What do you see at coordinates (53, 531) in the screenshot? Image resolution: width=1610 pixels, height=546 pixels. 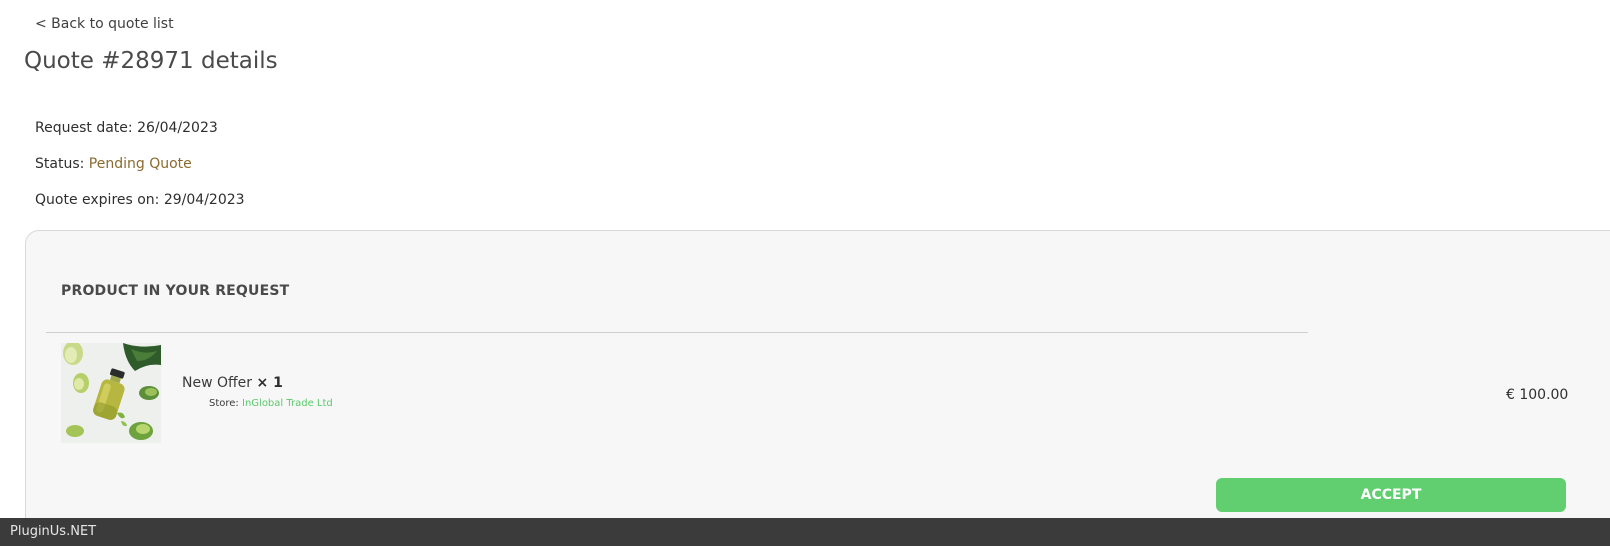 I see `footer-brand: PluginUs.NET` at bounding box center [53, 531].